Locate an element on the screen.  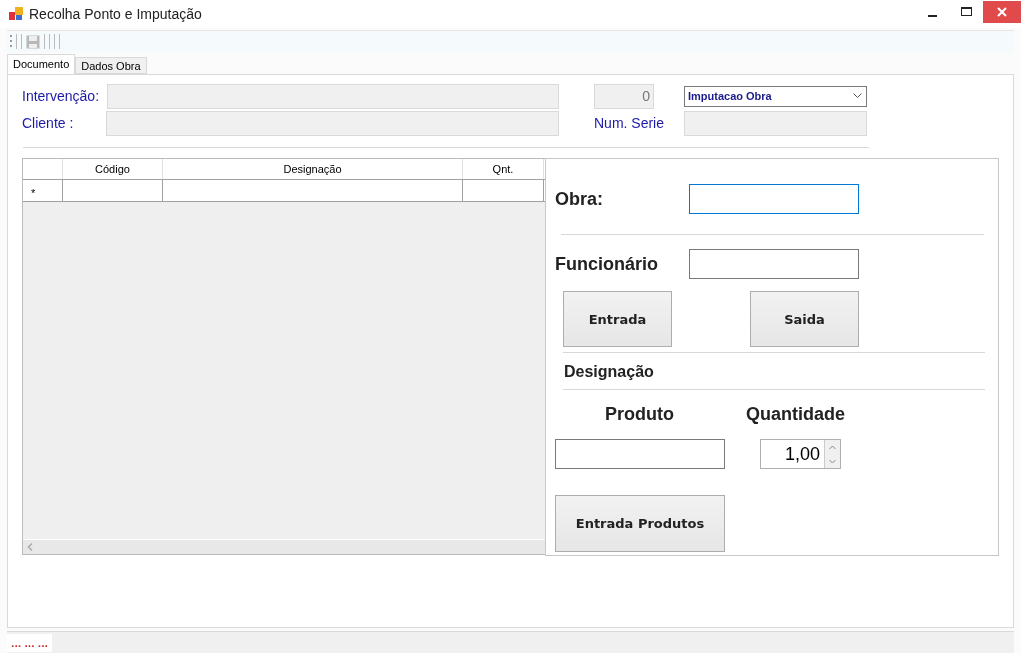
section-heading: Designação is located at coordinates (609, 372).